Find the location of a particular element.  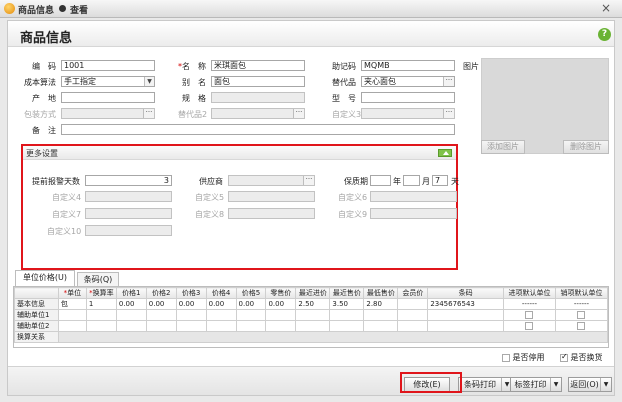

spec-field is located at coordinates (258, 97).